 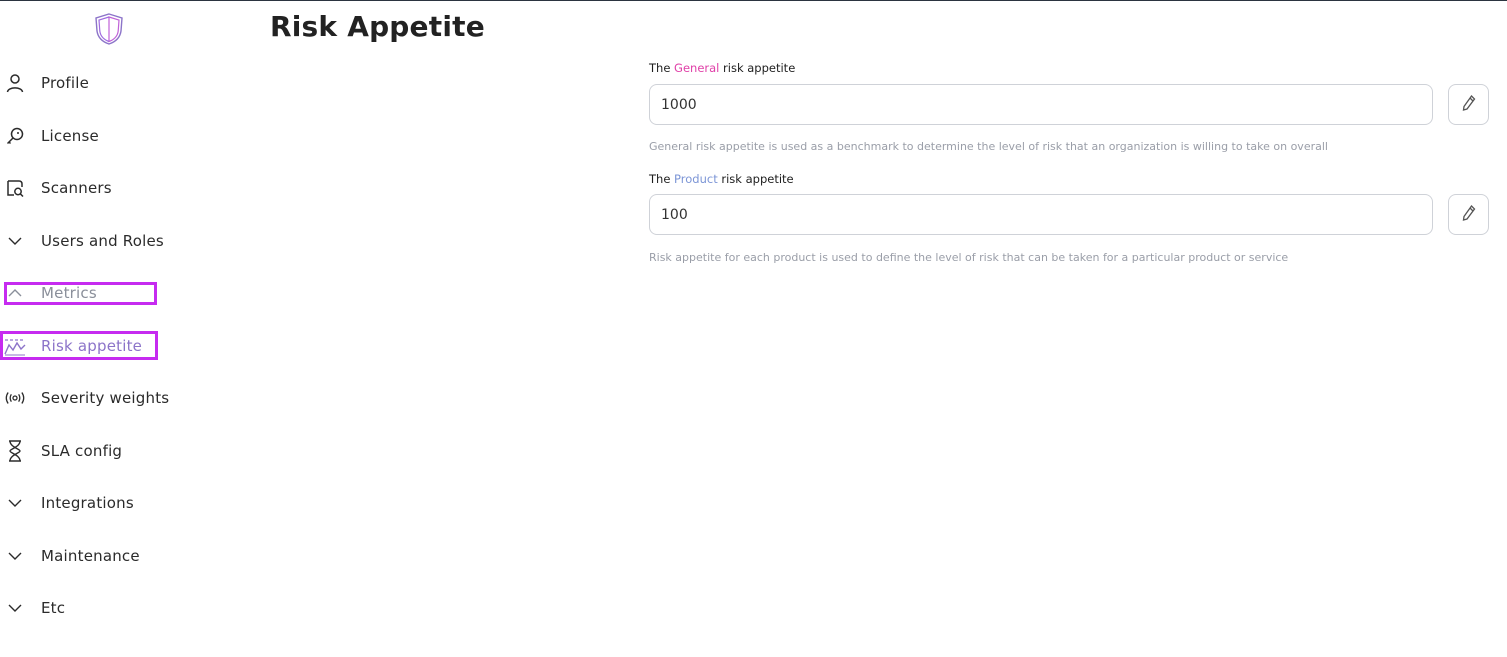 What do you see at coordinates (15, 398) in the screenshot?
I see `broadcast-icon` at bounding box center [15, 398].